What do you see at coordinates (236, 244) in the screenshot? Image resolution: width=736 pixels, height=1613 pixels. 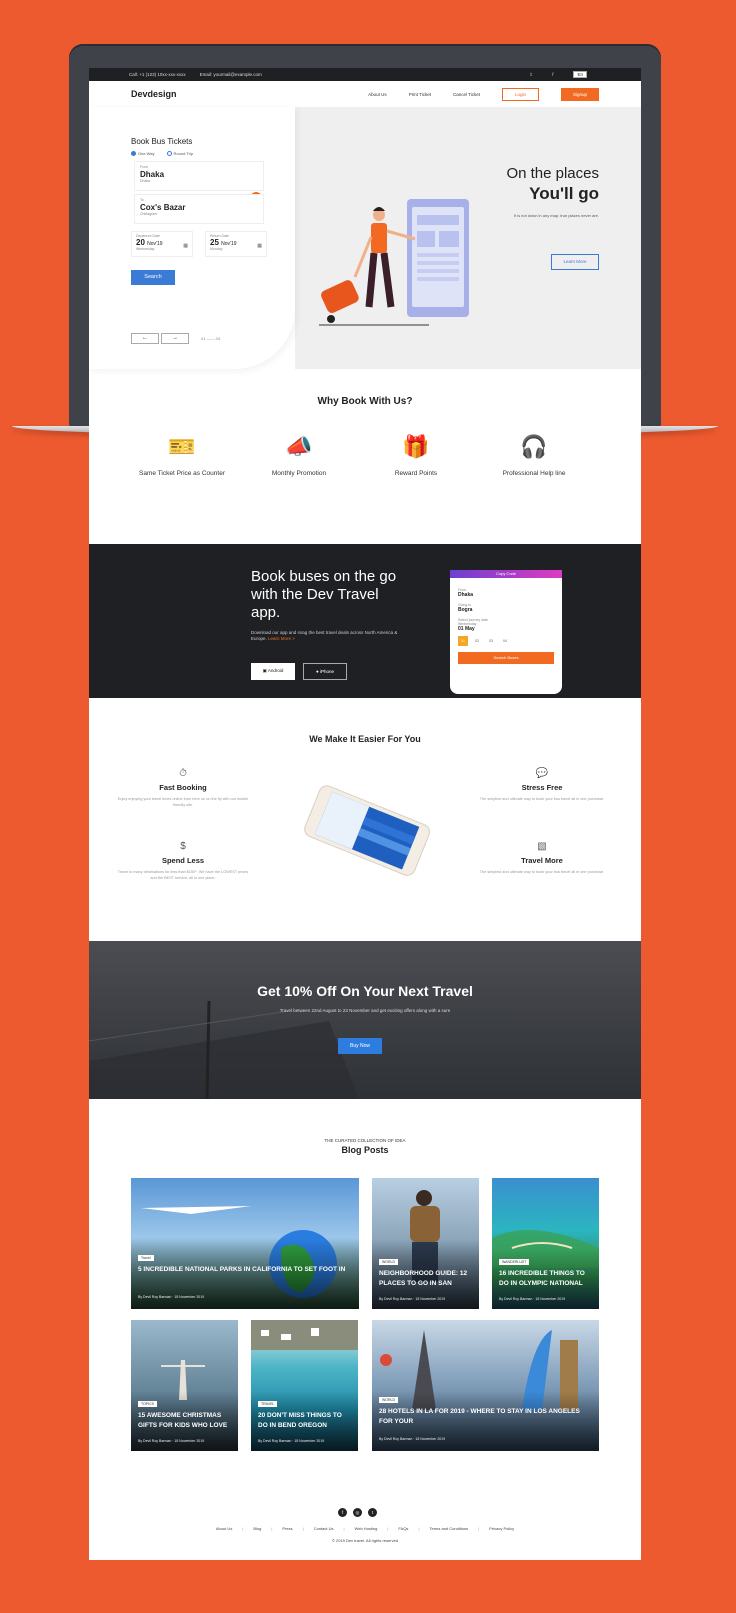 I see `return-date-field: Return Date 25 Nov'19 Monday ▦` at bounding box center [236, 244].